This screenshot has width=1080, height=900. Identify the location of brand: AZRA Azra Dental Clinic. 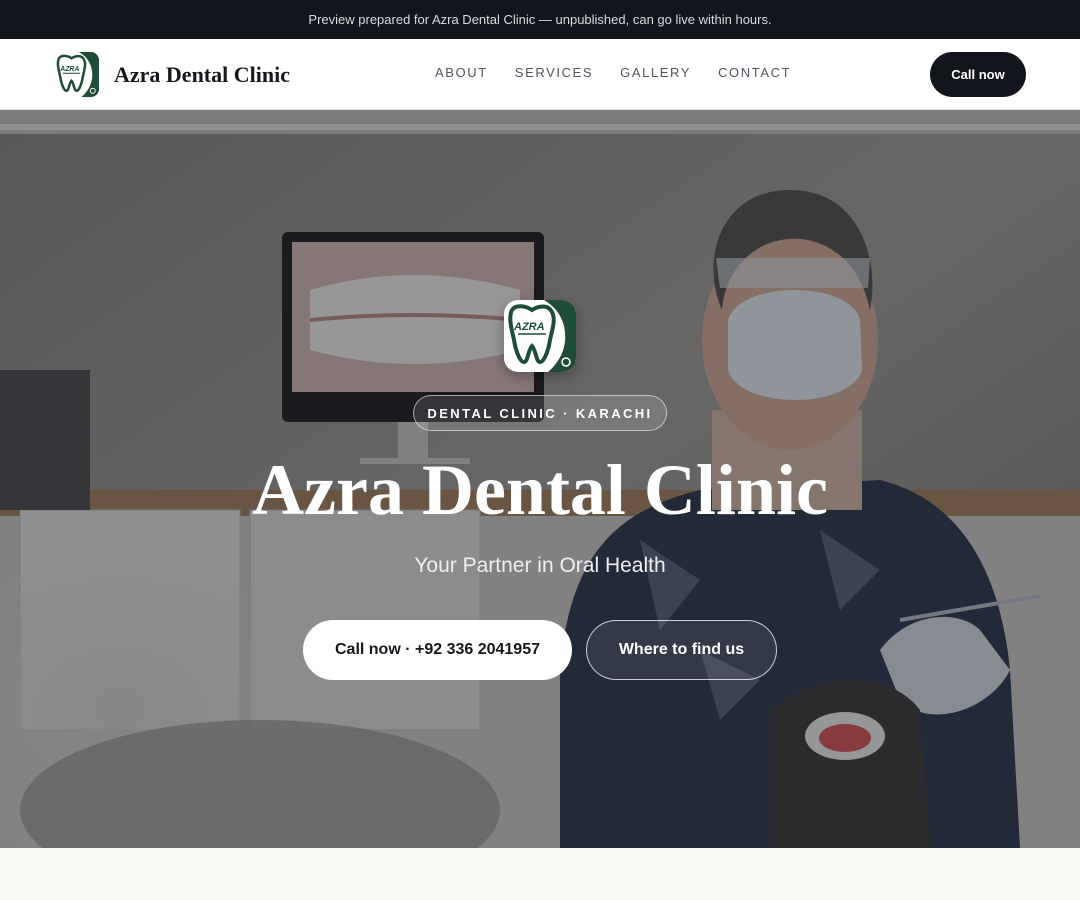
(172, 74).